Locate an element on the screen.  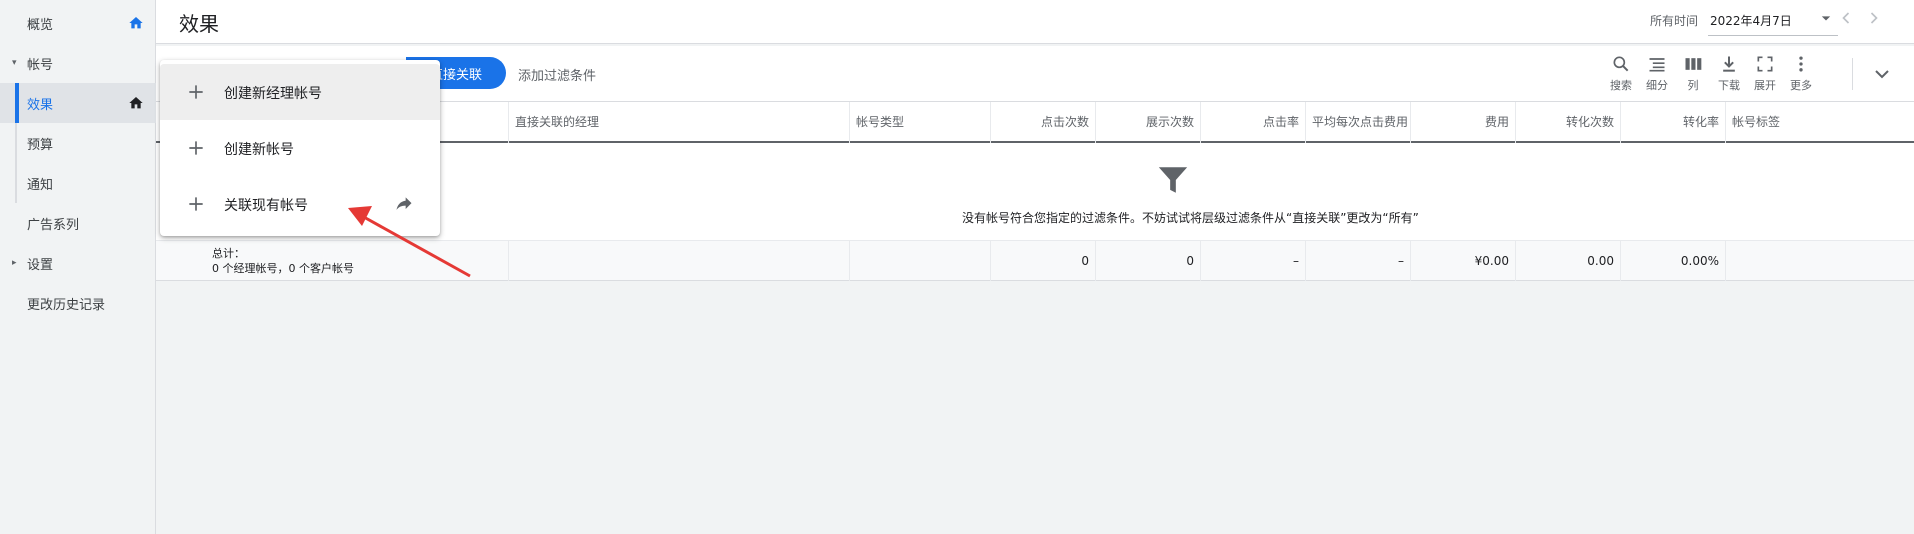
total-account-type-cell is located at coordinates (920, 261).